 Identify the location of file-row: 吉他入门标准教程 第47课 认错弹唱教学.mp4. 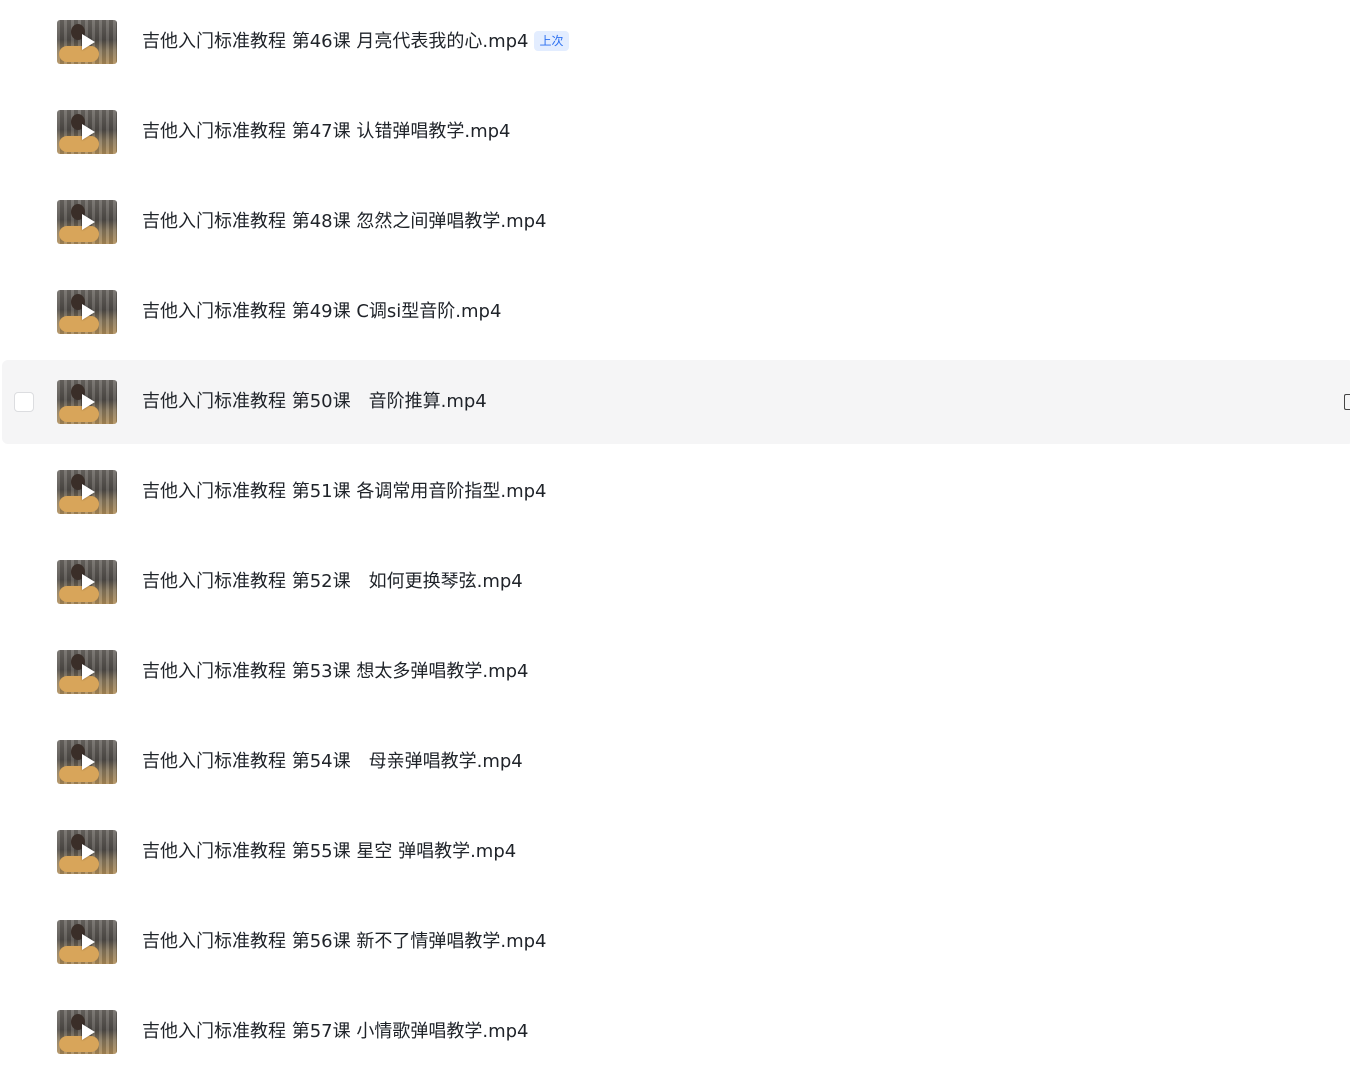
(676, 132).